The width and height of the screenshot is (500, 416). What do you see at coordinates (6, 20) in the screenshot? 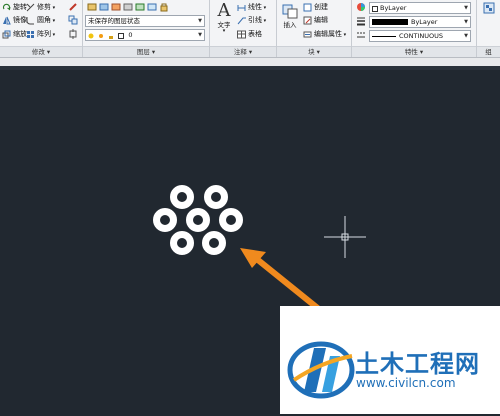
I see `mirror-icon` at bounding box center [6, 20].